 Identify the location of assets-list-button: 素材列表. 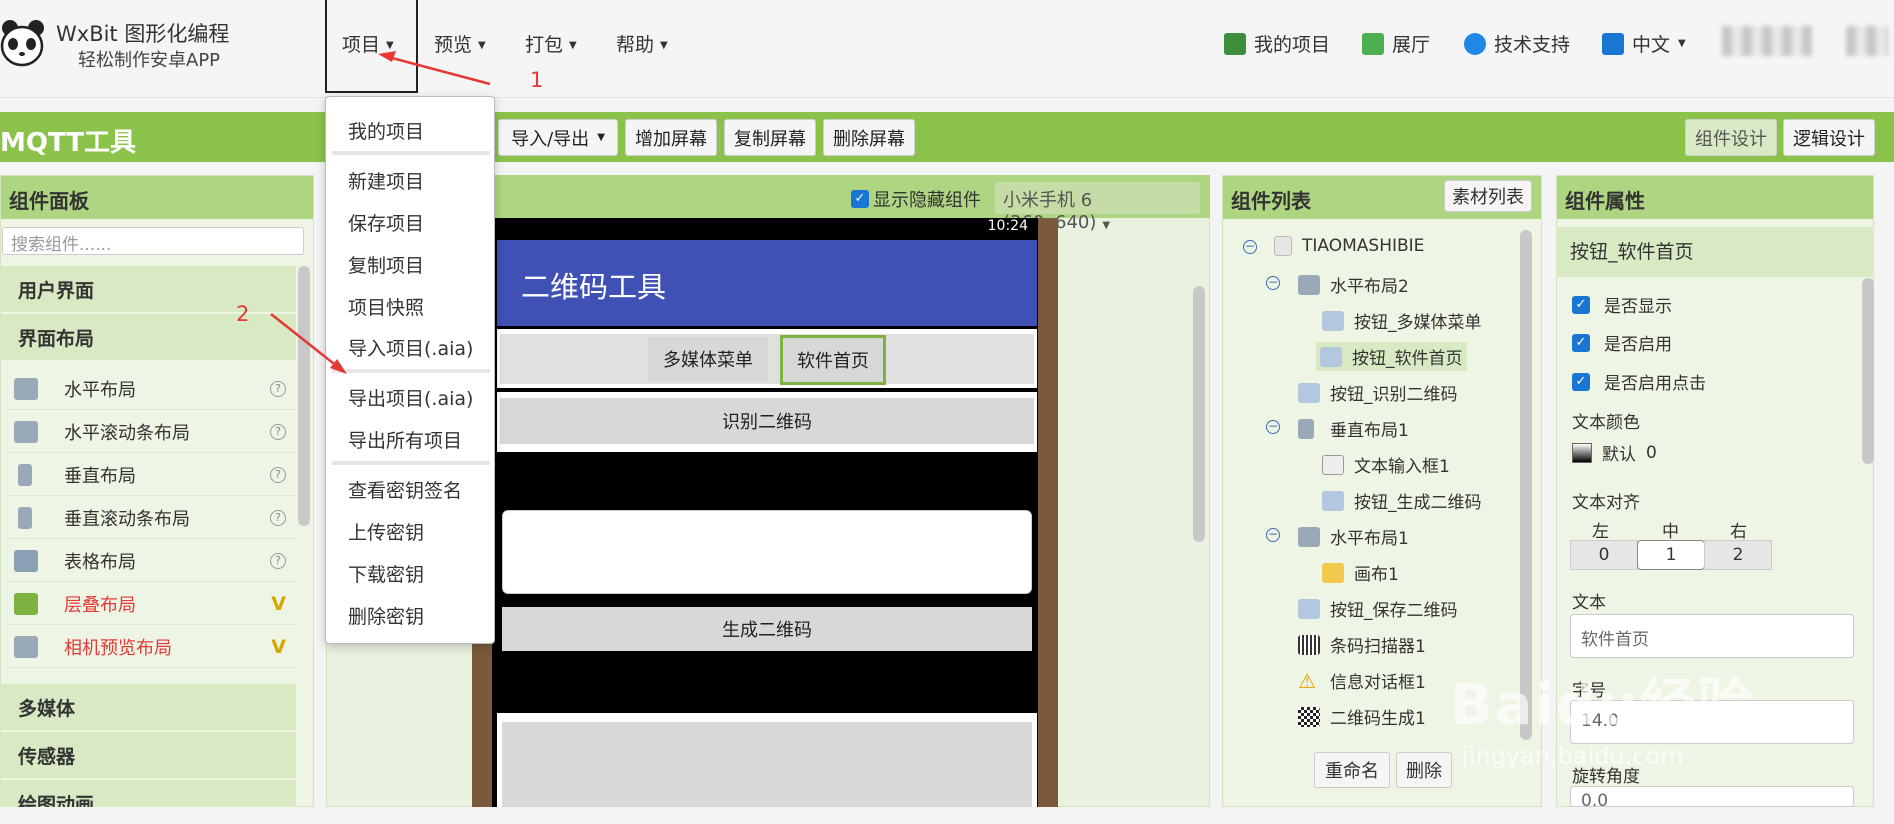
(1488, 196).